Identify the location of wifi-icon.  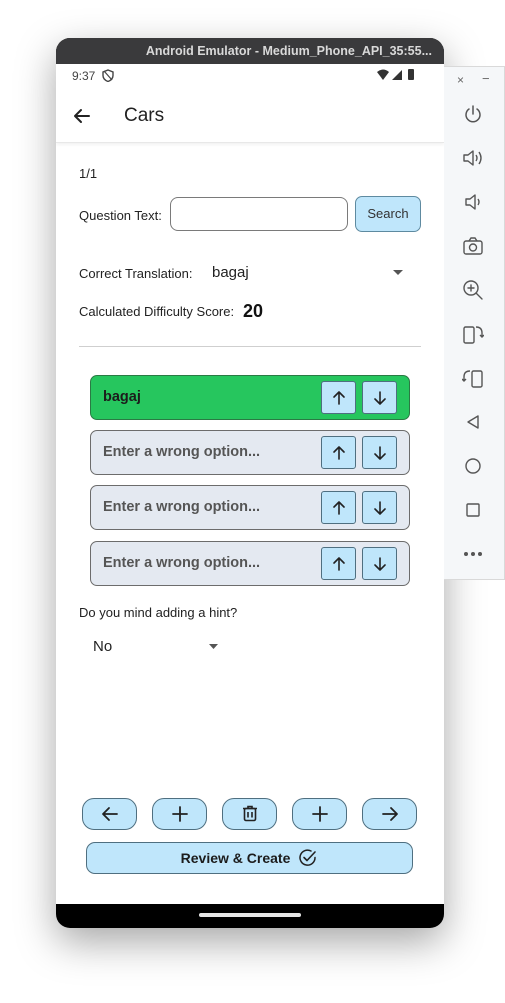
(383, 74).